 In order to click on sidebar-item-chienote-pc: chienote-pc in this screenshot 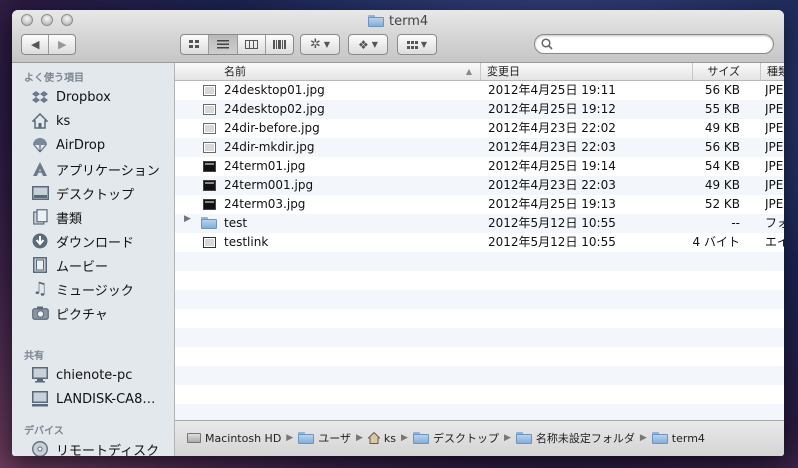, I will do `click(93, 375)`.